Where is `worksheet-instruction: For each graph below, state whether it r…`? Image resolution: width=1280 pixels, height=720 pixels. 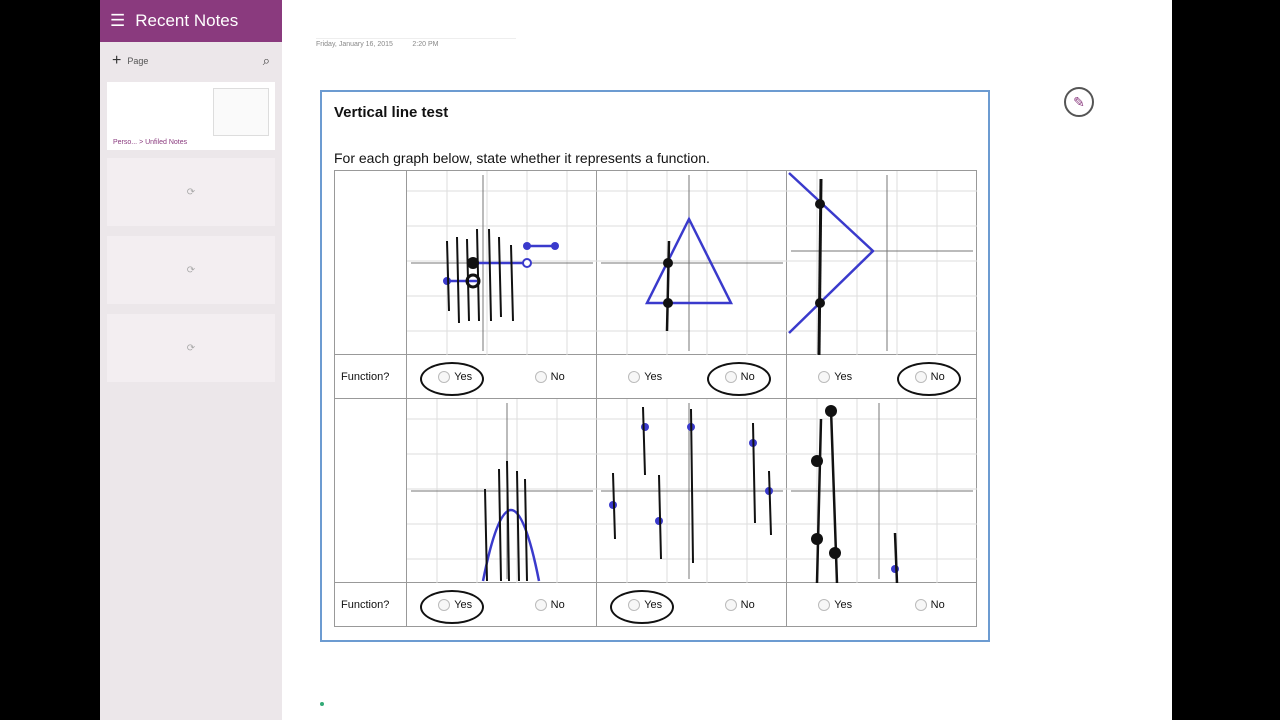 worksheet-instruction: For each graph below, state whether it r… is located at coordinates (522, 158).